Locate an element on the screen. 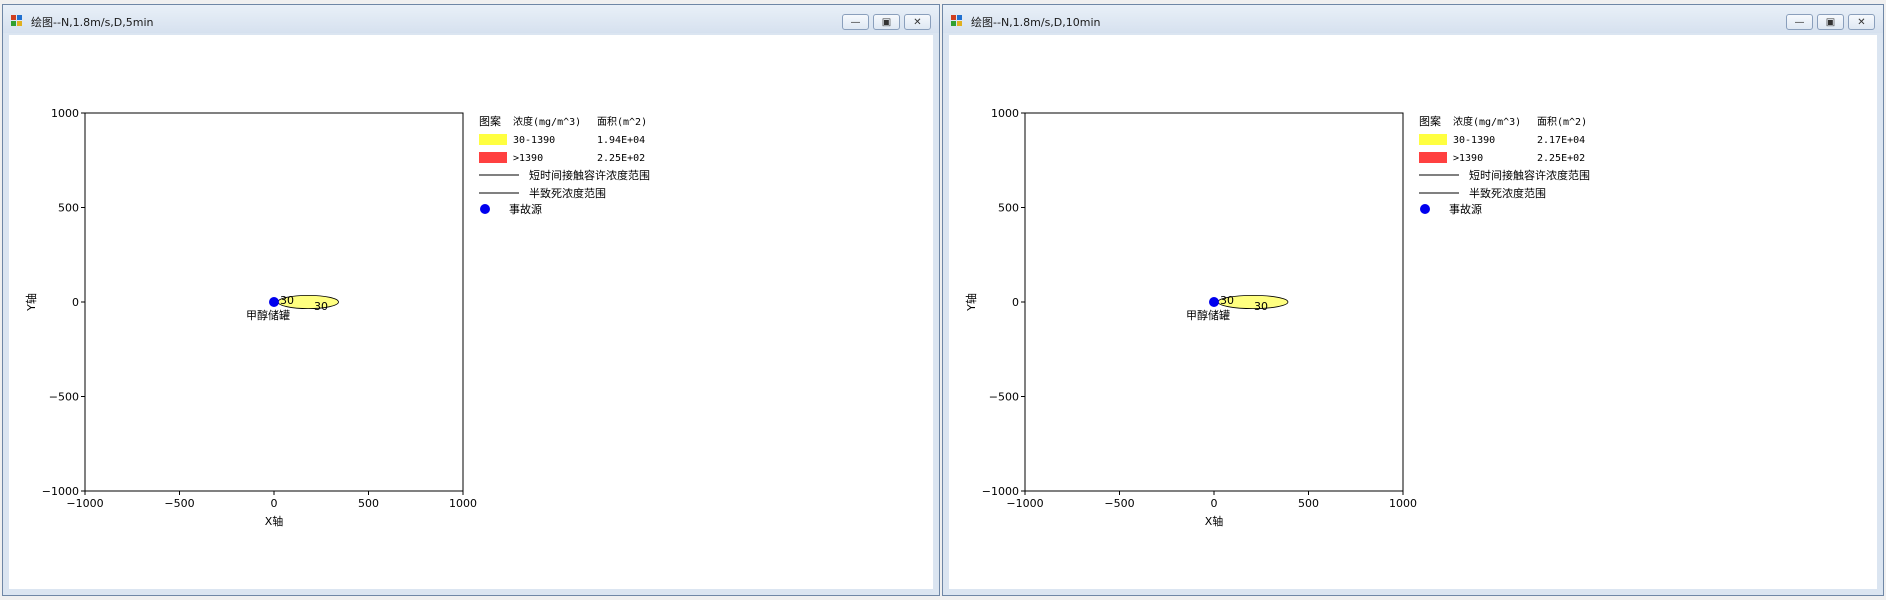 This screenshot has height=600, width=1886. title-bar: 绘图--N,1.8m/s,D,5min — ▣ ✕ is located at coordinates (471, 19).